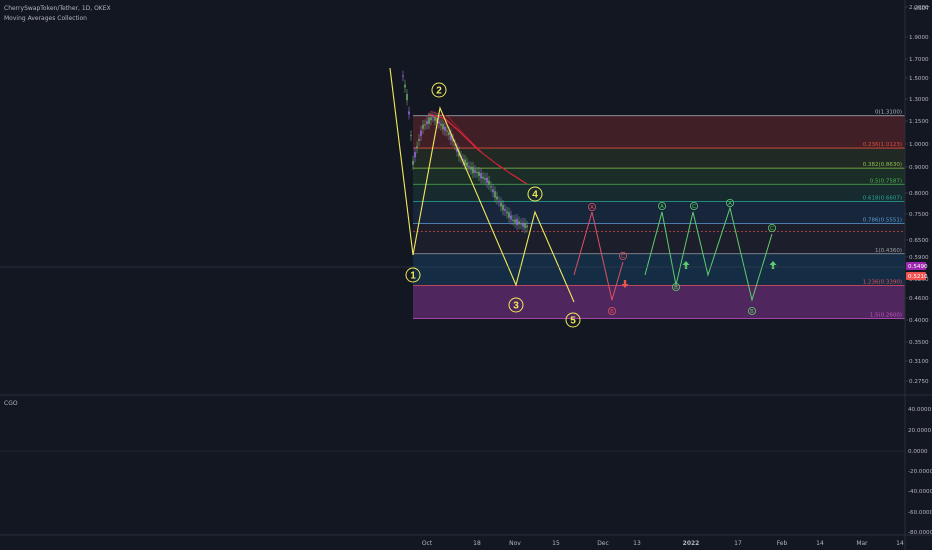 The height and width of the screenshot is (550, 932). I want to click on fib-level-label: 0.5(0.7587), so click(886, 181).